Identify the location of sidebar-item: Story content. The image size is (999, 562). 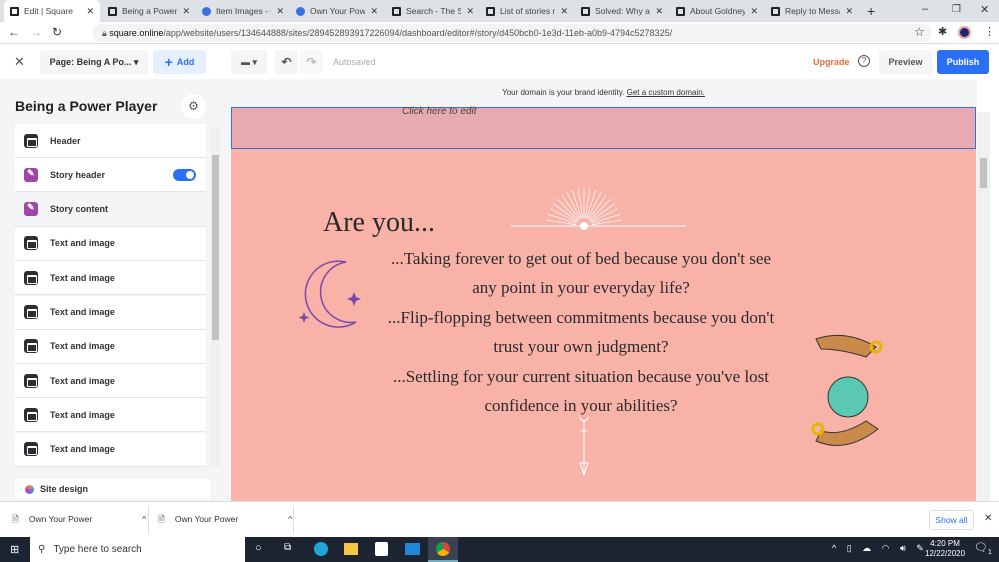
(110, 209).